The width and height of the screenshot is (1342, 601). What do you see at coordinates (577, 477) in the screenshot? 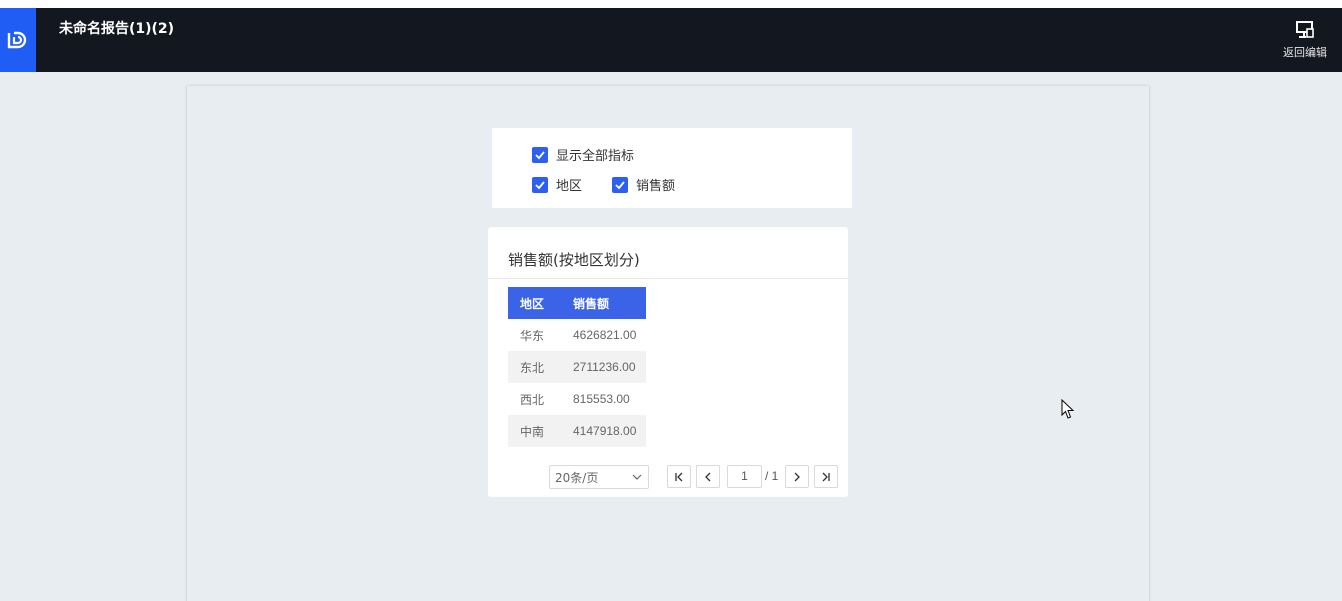
I see `page-size-value: 20条/页` at bounding box center [577, 477].